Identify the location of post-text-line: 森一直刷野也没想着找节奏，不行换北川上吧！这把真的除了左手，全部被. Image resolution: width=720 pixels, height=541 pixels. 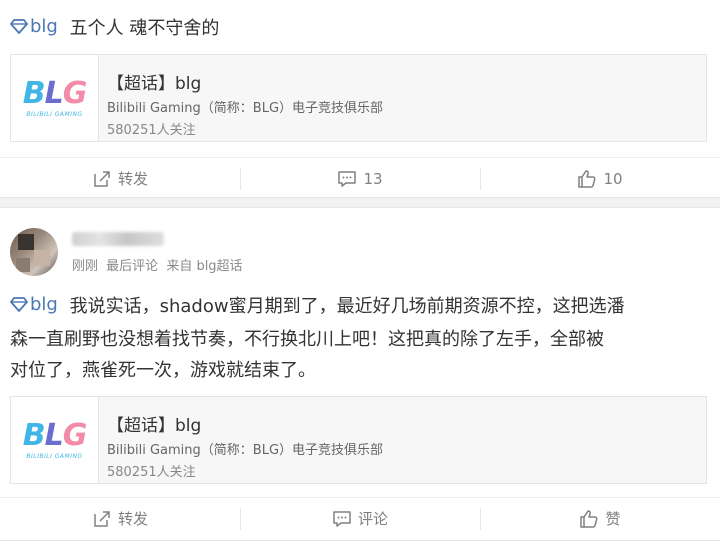
(307, 339).